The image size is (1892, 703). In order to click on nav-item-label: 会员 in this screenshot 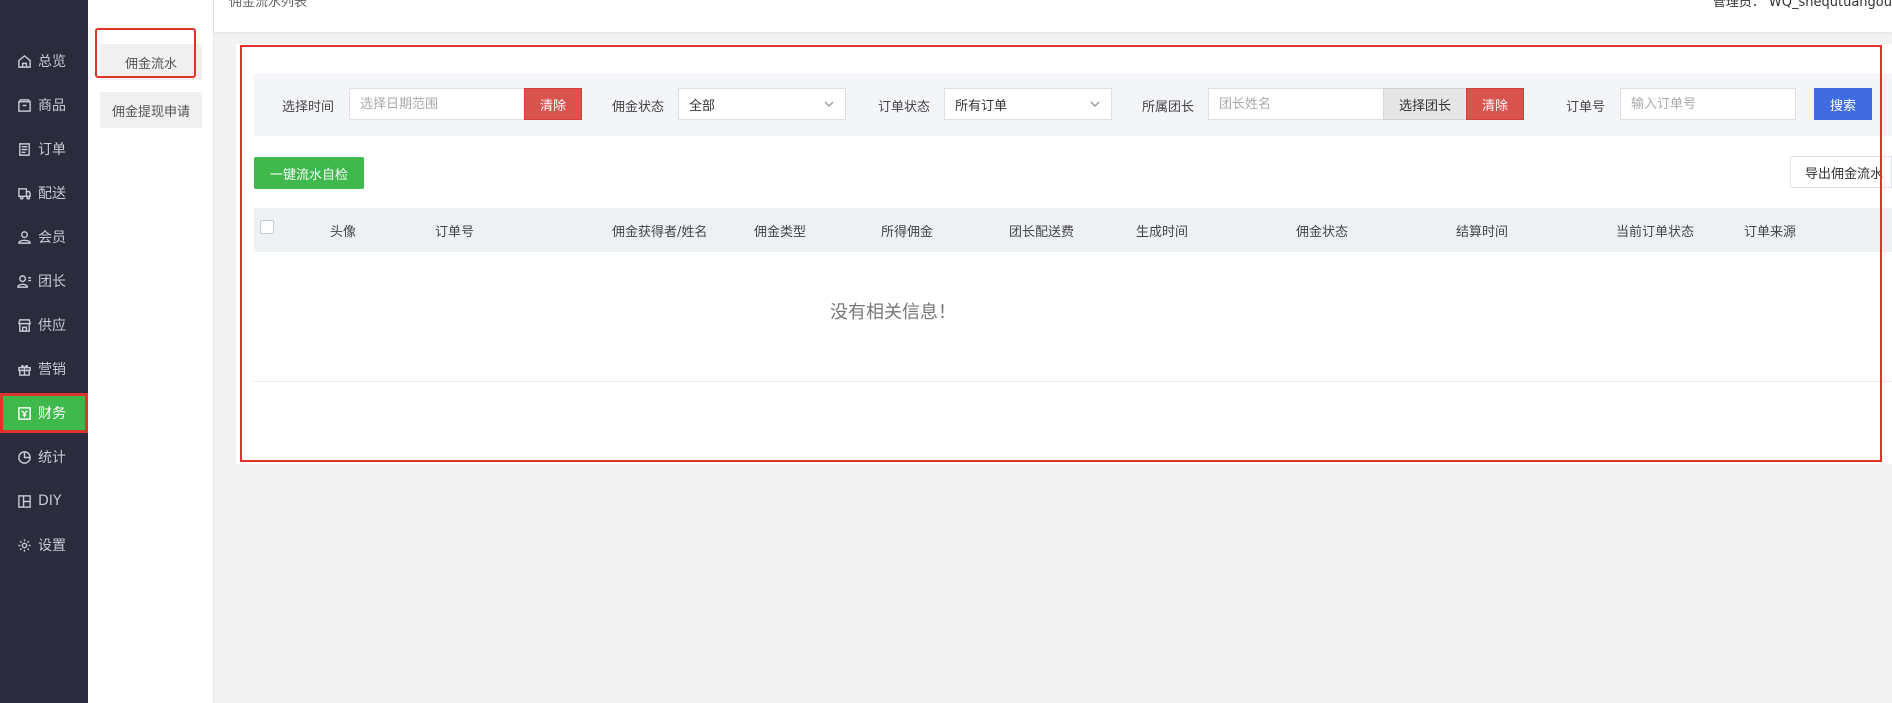, I will do `click(52, 238)`.